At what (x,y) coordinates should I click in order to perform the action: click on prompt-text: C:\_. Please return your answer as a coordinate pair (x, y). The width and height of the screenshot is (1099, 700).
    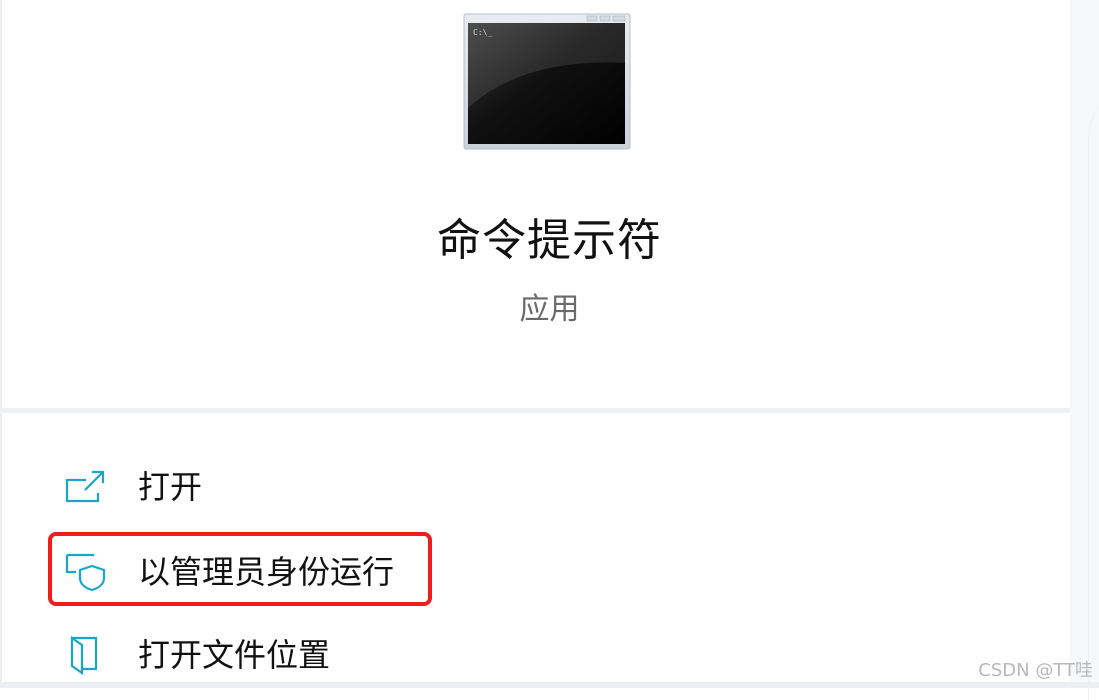
    Looking at the image, I should click on (482, 32).